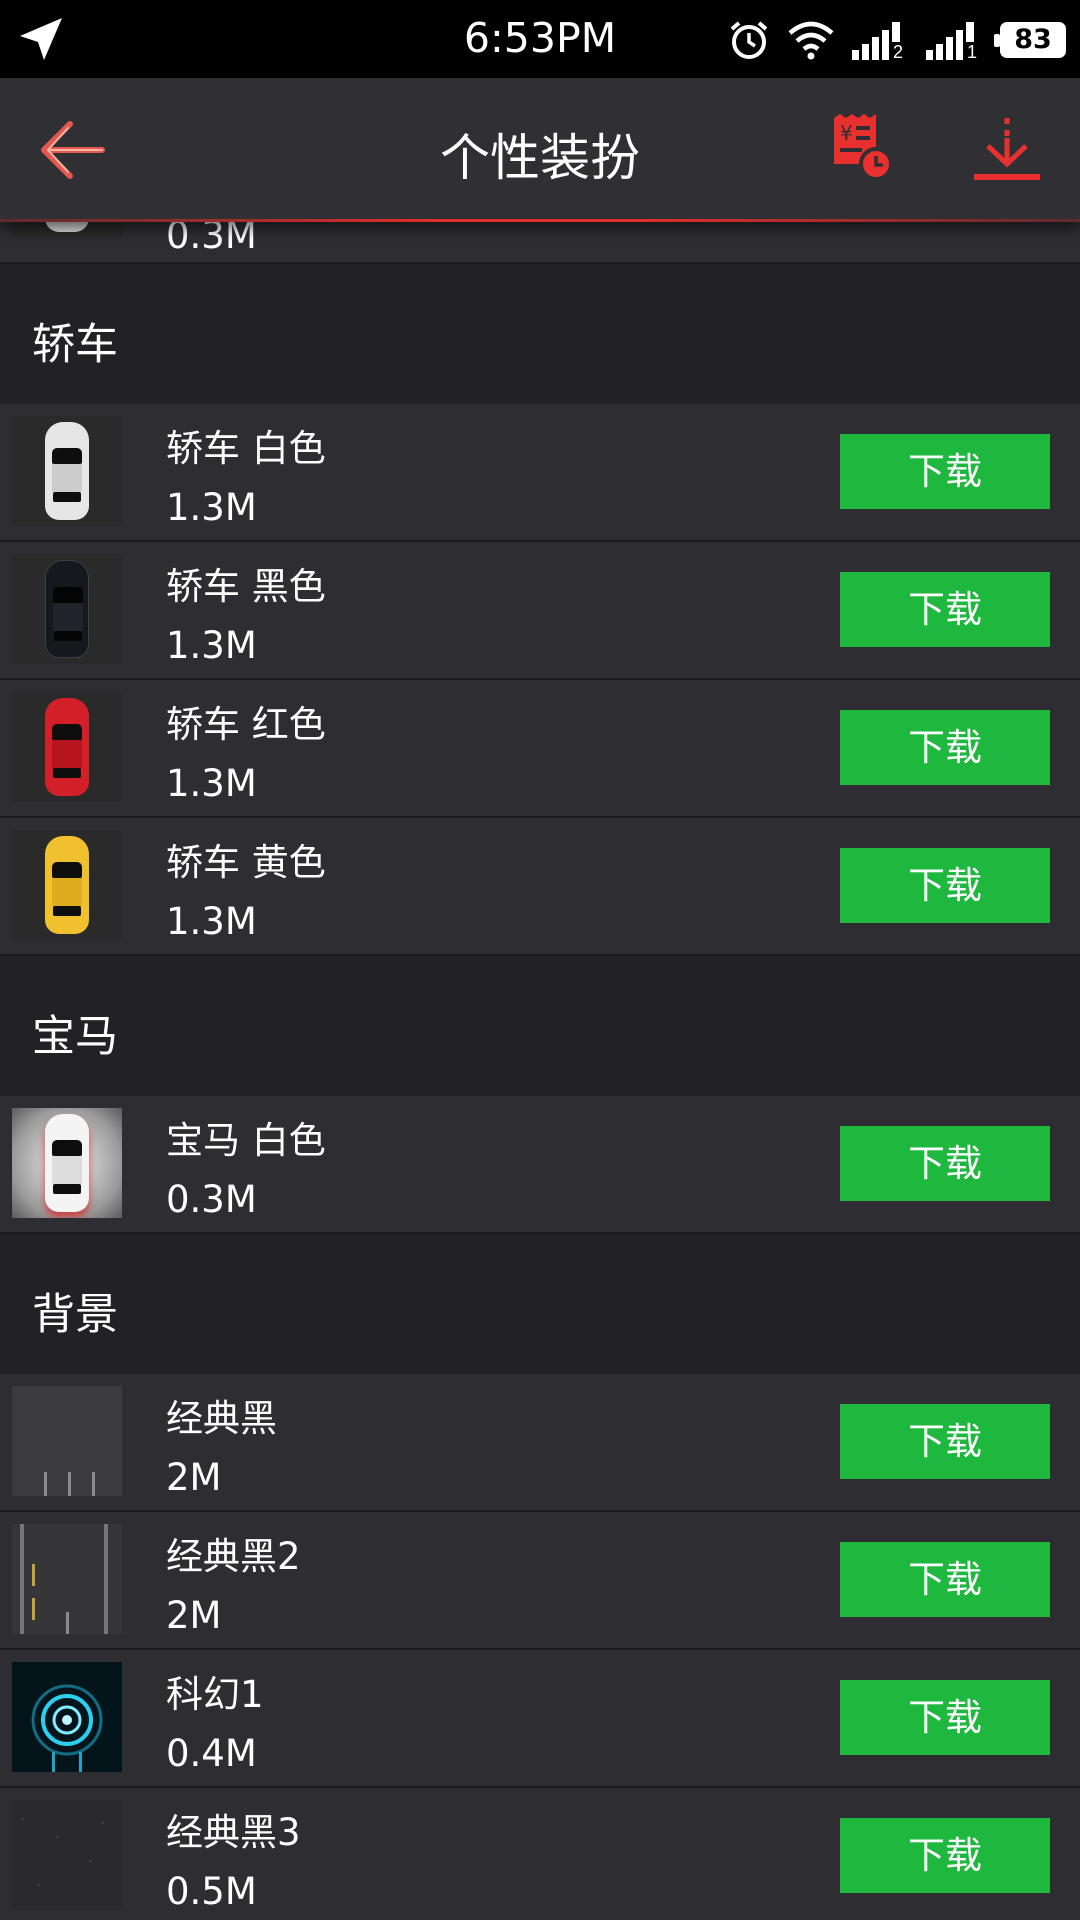 The image size is (1080, 1920). I want to click on texture-thumbnail-icon, so click(67, 1855).